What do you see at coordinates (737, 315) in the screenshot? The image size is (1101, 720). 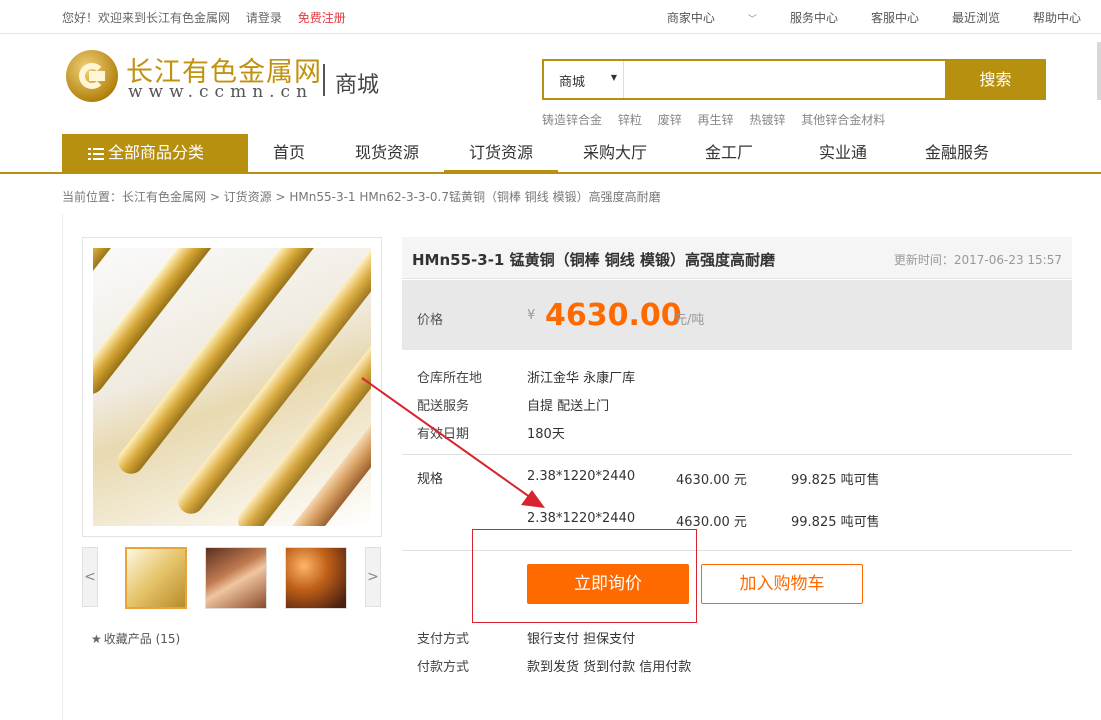 I see `price-bar: 价格 ¥ 4630.00 元/吨` at bounding box center [737, 315].